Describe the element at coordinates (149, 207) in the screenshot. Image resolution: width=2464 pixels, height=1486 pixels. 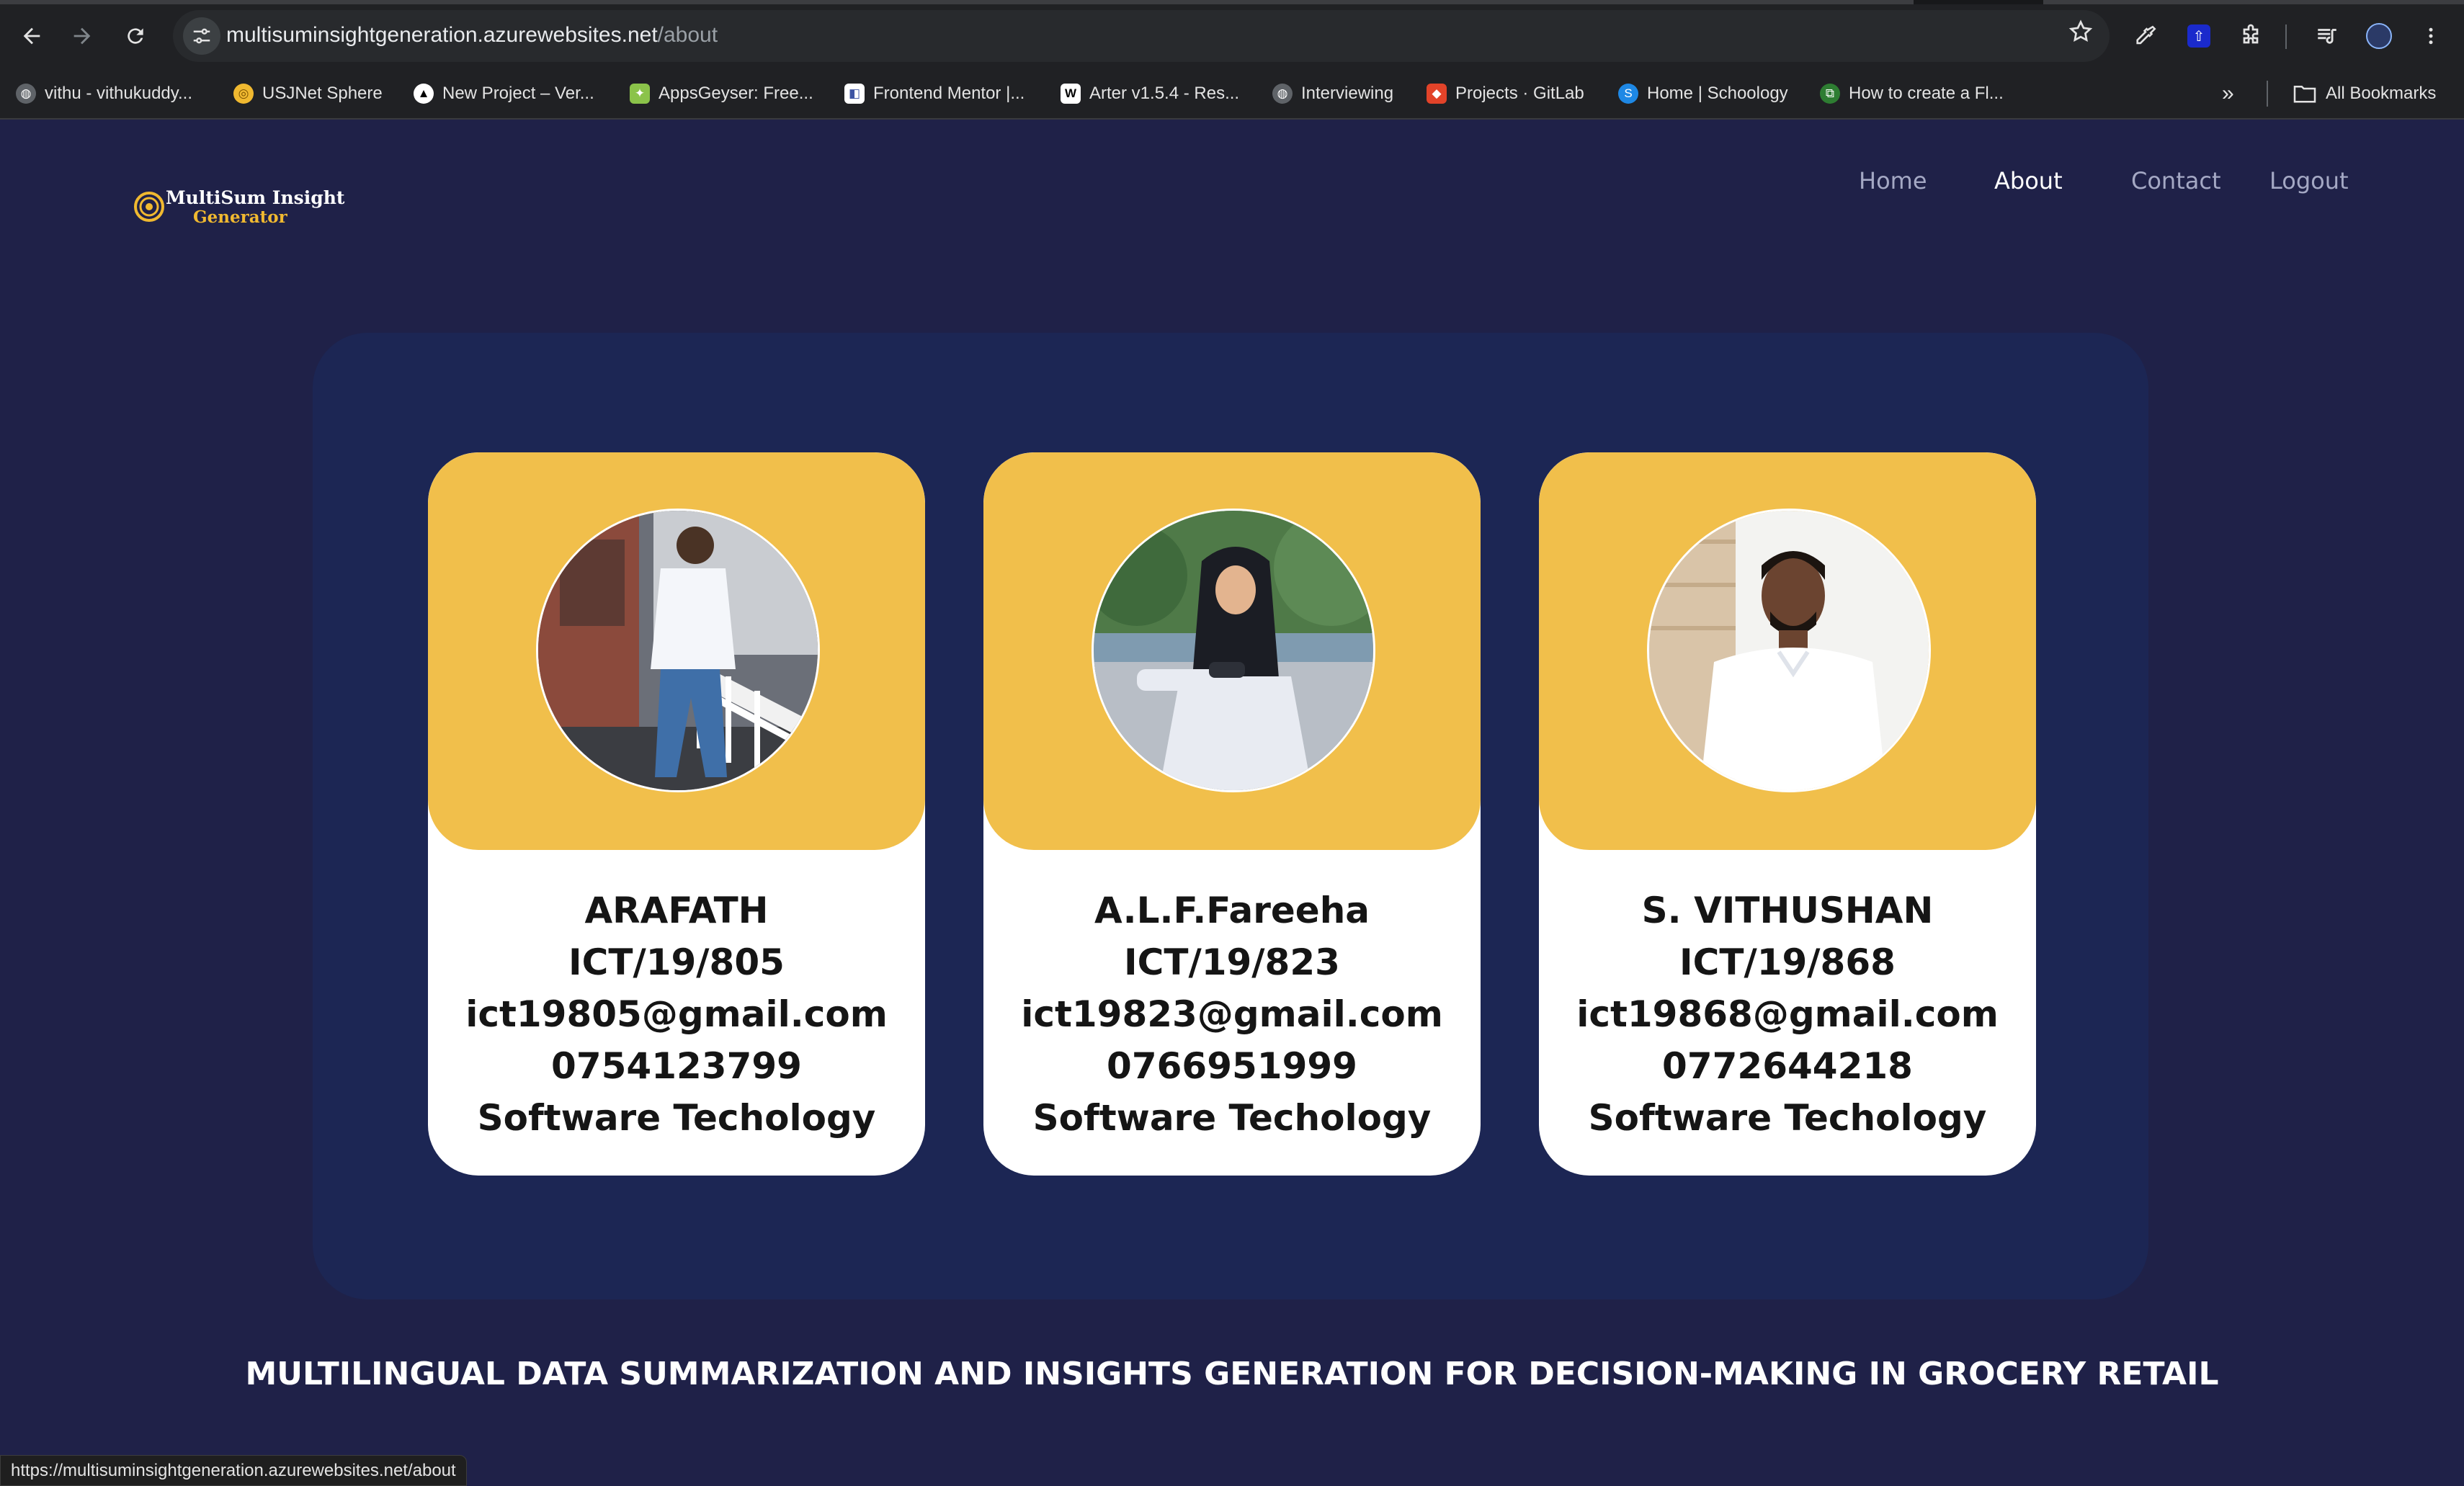
I see `logo-swirl-icon` at that location.